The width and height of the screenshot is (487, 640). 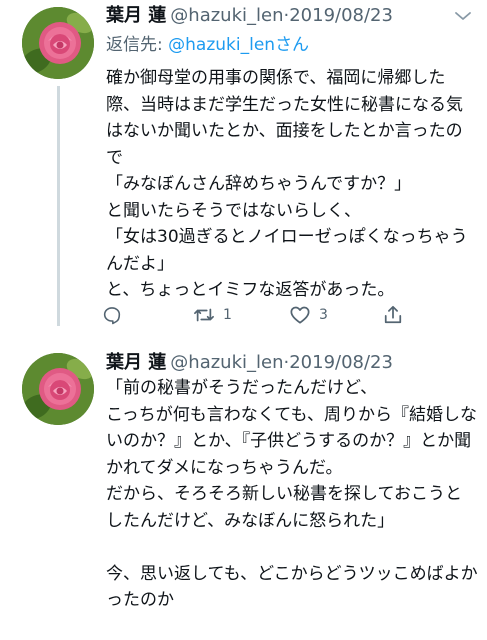 What do you see at coordinates (137, 45) in the screenshot?
I see `reply-prefix: 返信先:` at bounding box center [137, 45].